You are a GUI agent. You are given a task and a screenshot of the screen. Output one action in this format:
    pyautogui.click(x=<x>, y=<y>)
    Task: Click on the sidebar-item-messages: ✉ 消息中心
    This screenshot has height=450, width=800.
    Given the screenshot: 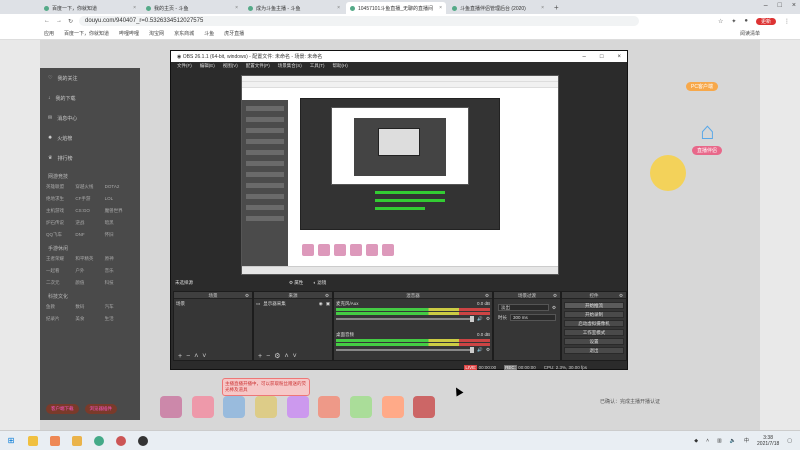 What is the action you would take?
    pyautogui.click(x=90, y=118)
    